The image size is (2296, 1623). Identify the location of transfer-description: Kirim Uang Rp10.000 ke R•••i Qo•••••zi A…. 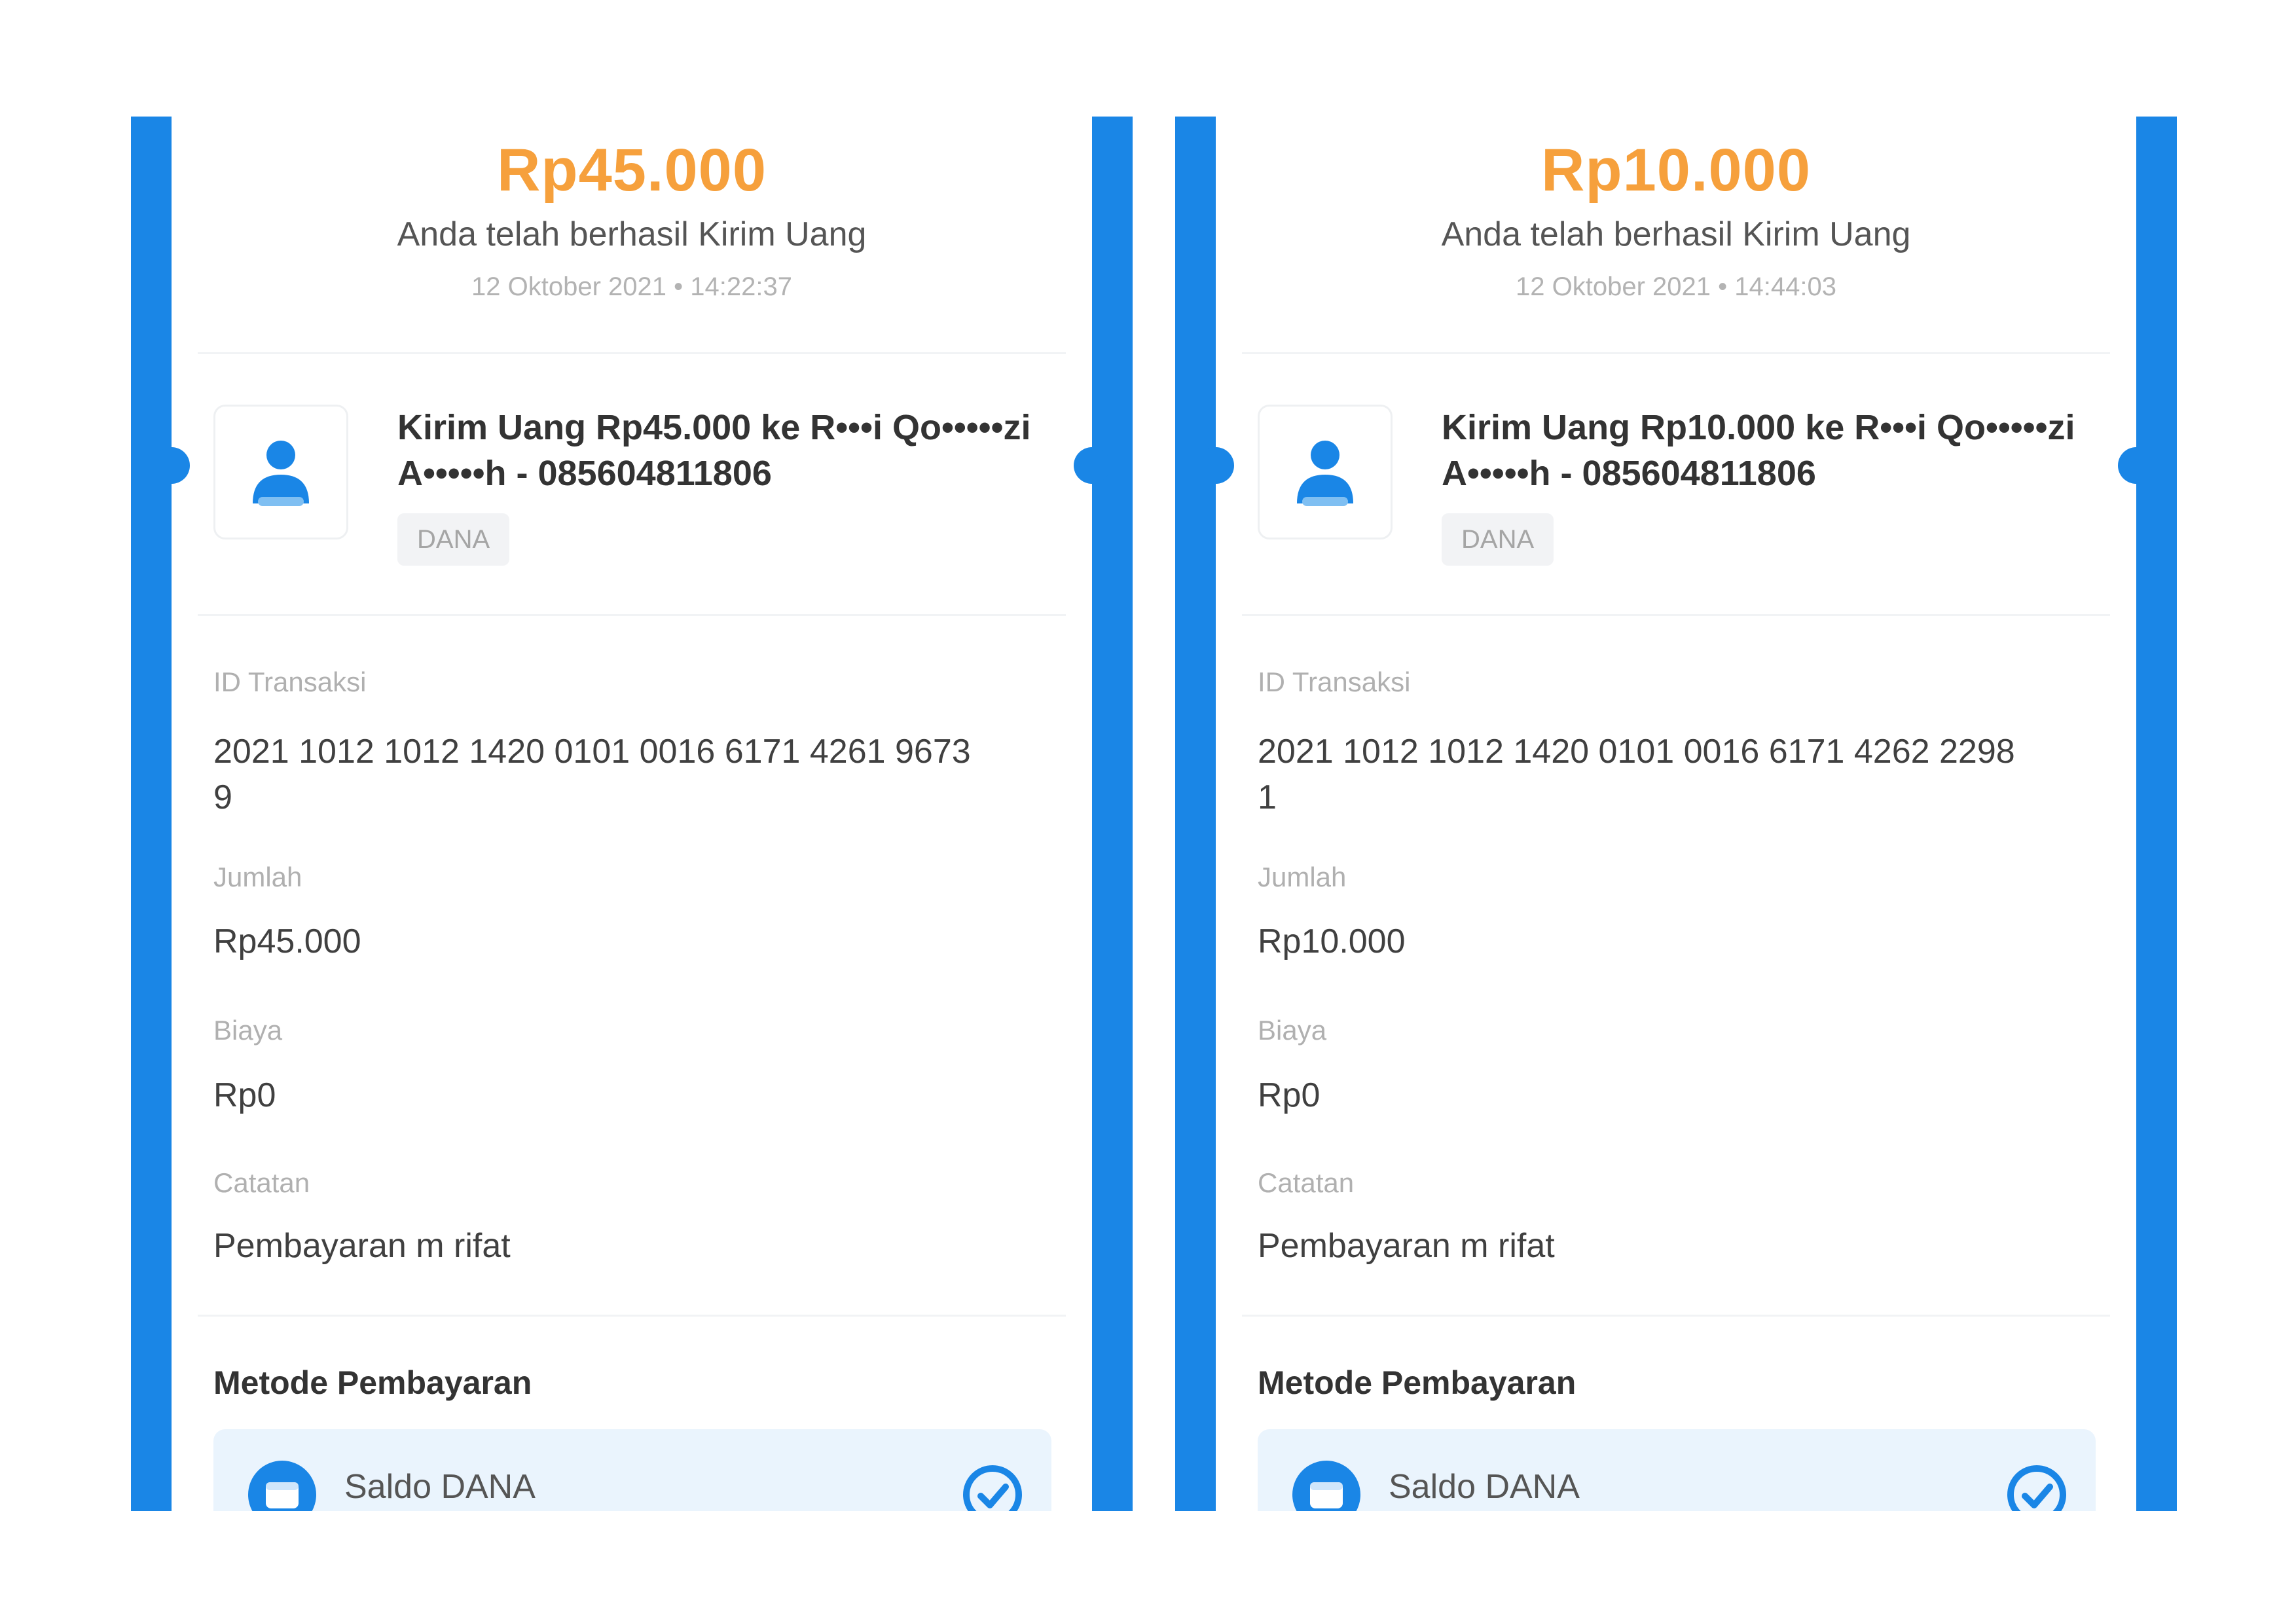
(1758, 450).